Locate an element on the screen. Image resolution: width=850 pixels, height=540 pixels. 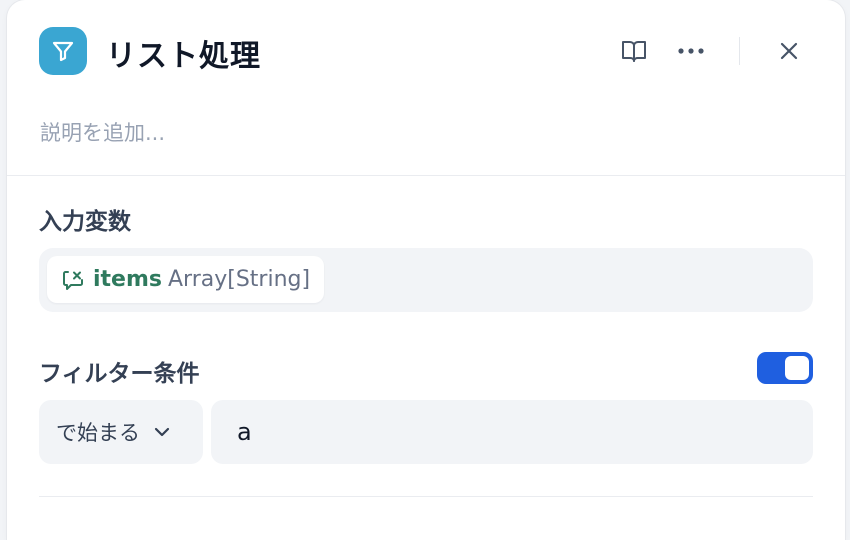
node-type-badge is located at coordinates (63, 51).